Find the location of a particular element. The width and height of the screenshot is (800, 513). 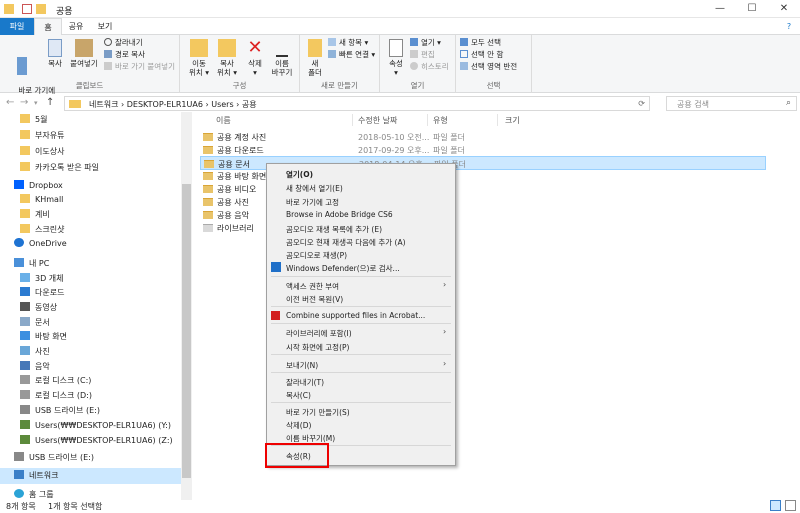

nav-item: Users(₩₩DESKTOP-ELR1UA6) (Z:) is located at coordinates (96, 441).